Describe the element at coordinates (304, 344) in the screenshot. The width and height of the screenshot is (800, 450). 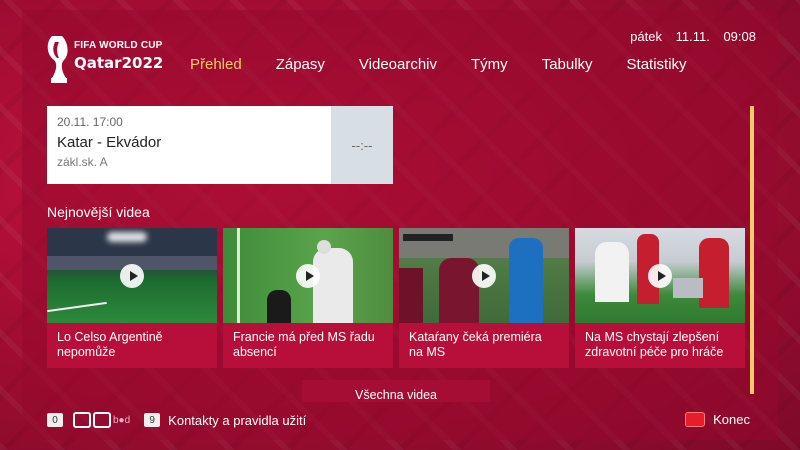
I see `video-title: Francie má před MS řadu absencí` at that location.